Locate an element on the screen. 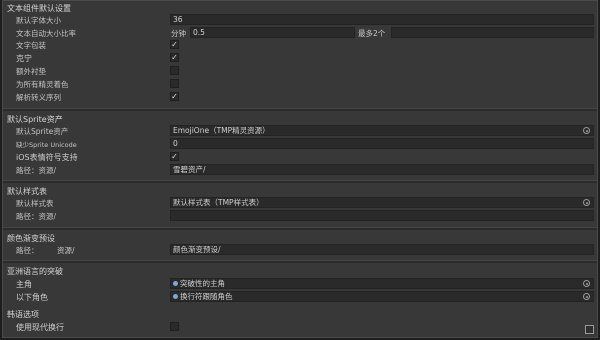  word-wrap-checkbox: ✓ is located at coordinates (174, 44).